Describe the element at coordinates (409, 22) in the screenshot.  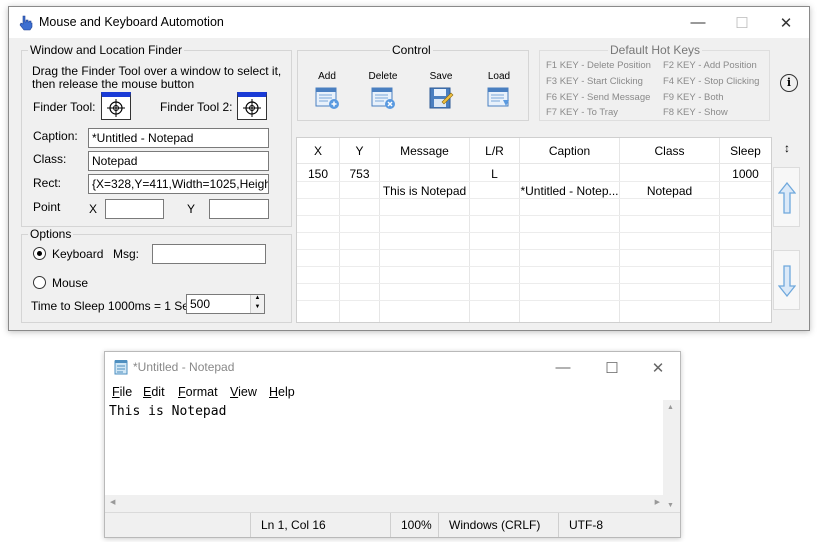
I see `title-bar: Mouse and Keyboard Automotion — ☐ ✕` at that location.